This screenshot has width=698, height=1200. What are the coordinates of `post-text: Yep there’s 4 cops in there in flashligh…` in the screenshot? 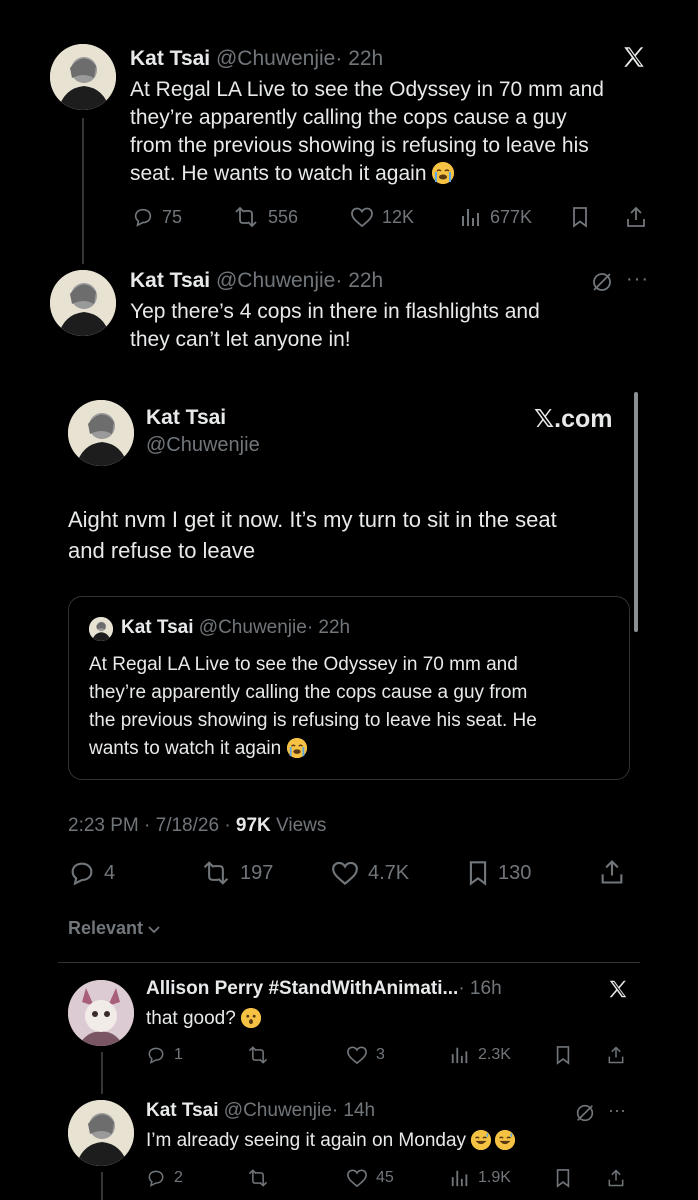 It's located at (335, 325).